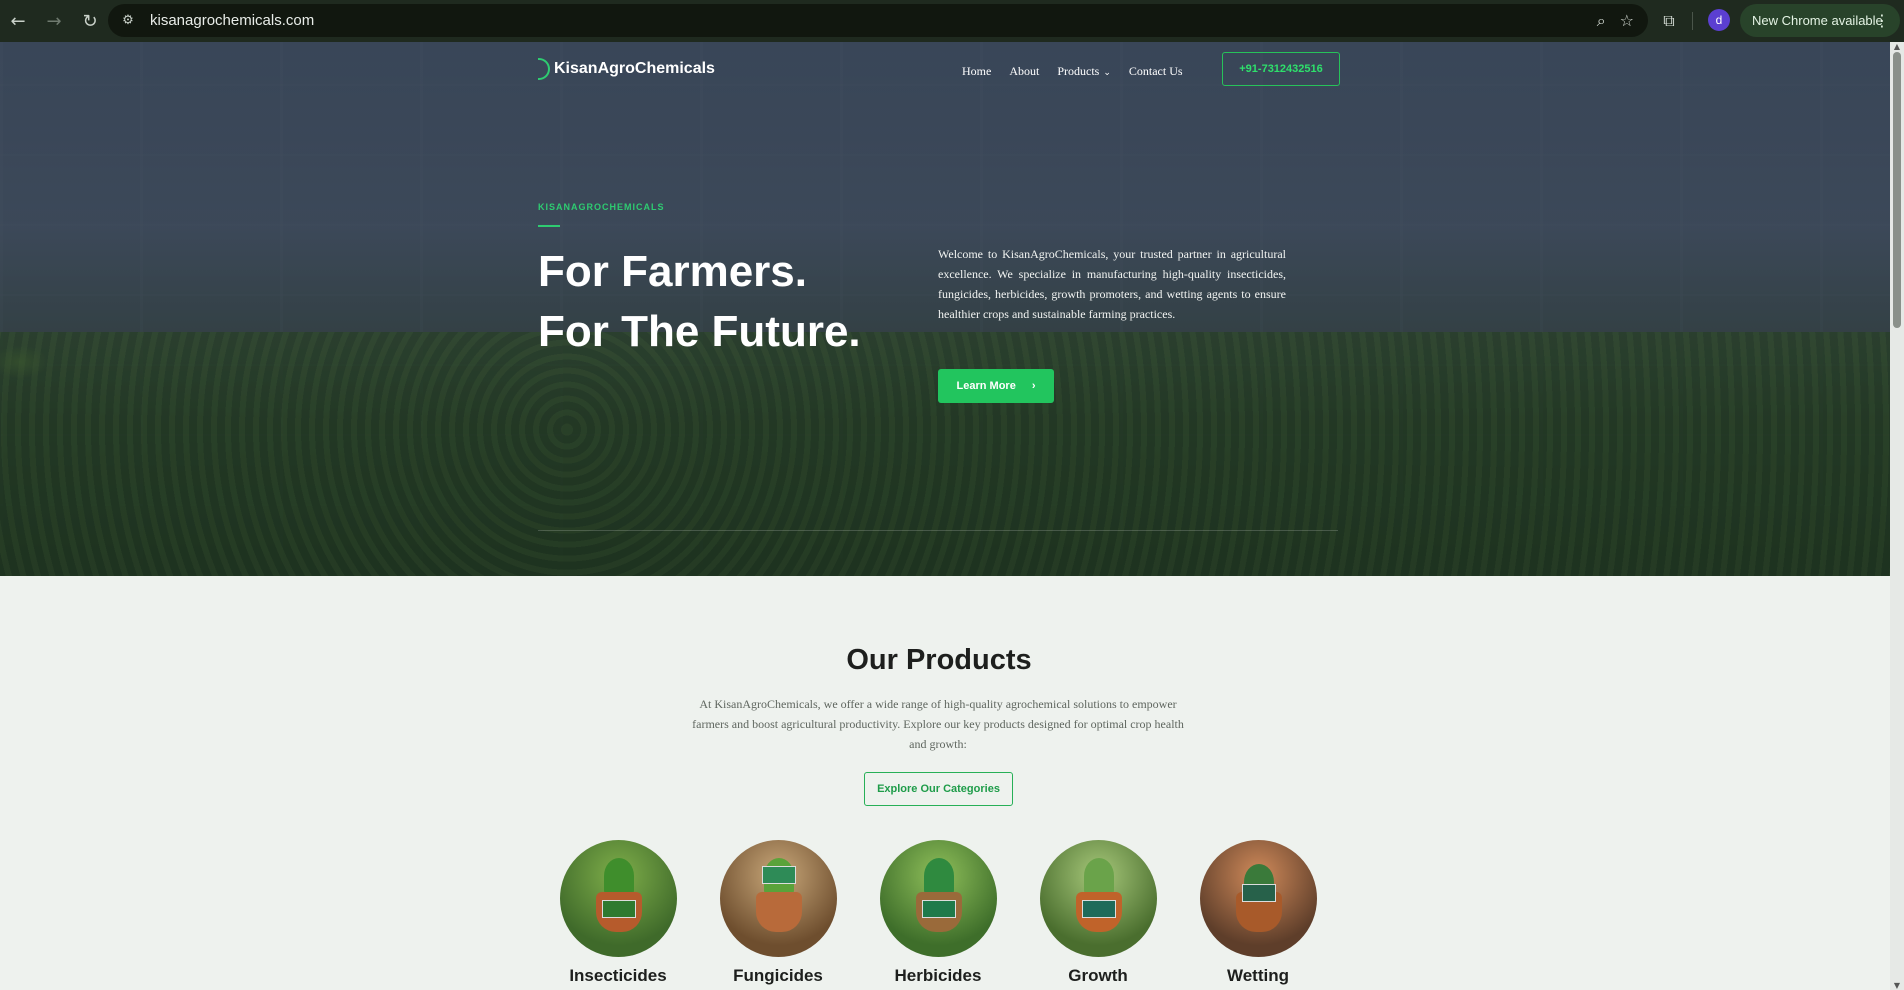 The width and height of the screenshot is (1904, 990). Describe the element at coordinates (779, 912) in the screenshot. I see `pot` at that location.